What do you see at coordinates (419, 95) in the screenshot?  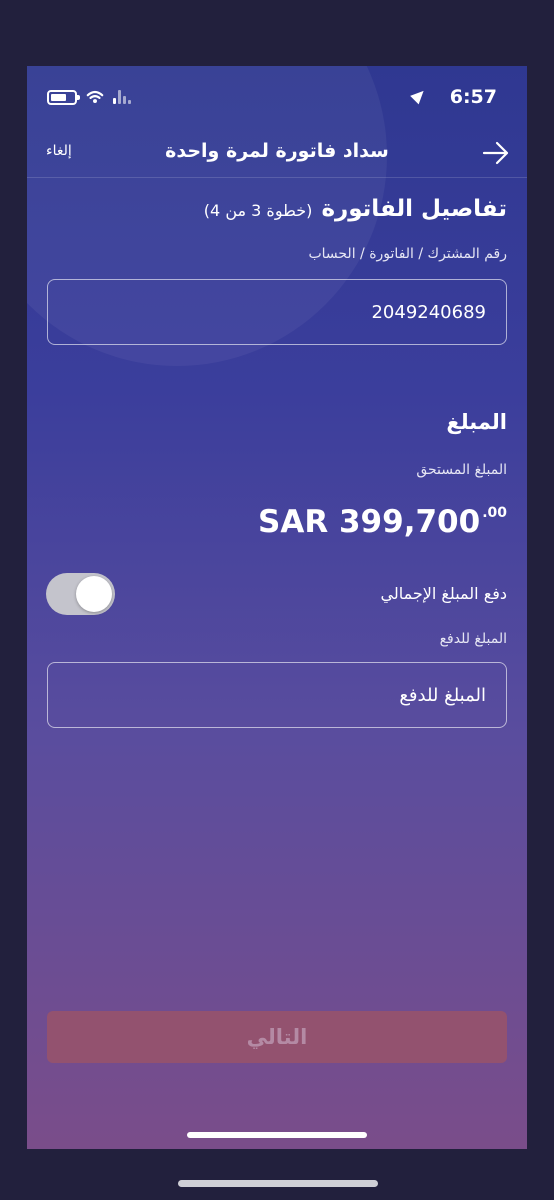 I see `location-icon` at bounding box center [419, 95].